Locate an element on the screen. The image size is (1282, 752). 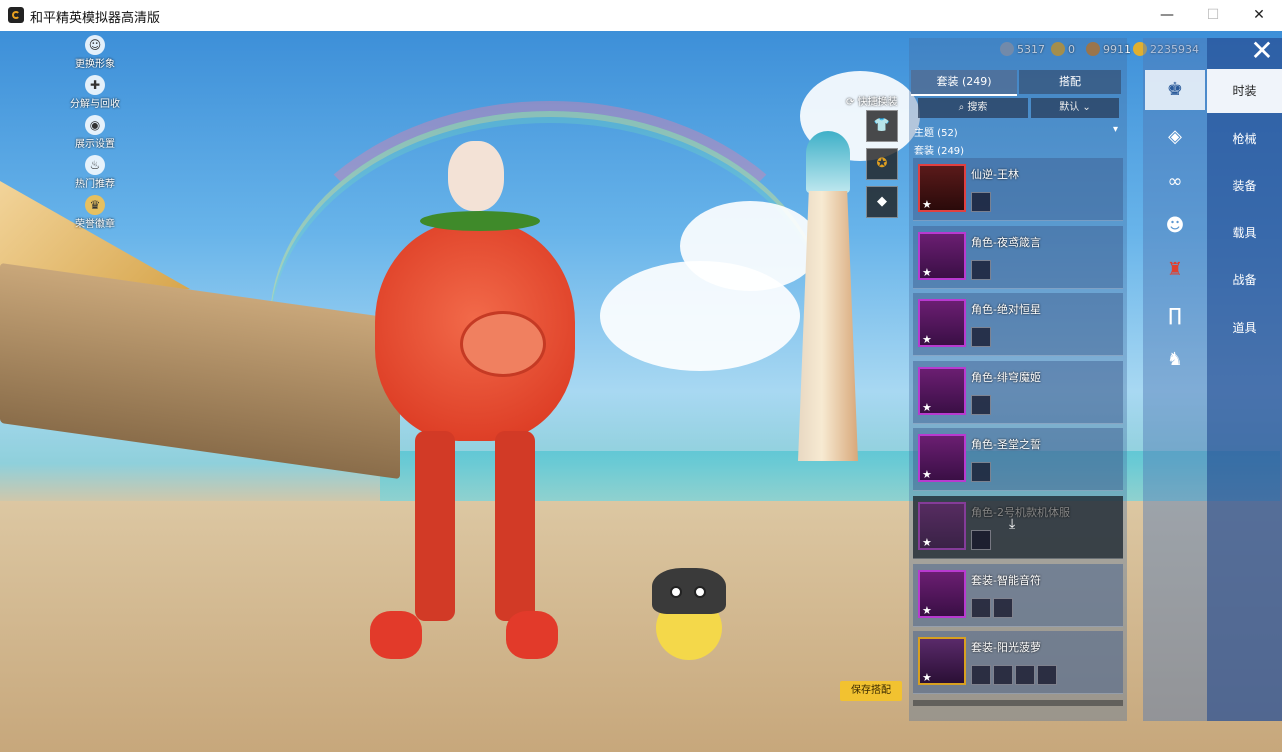
tab-vehicles: 载具 is located at coordinates (1244, 233).